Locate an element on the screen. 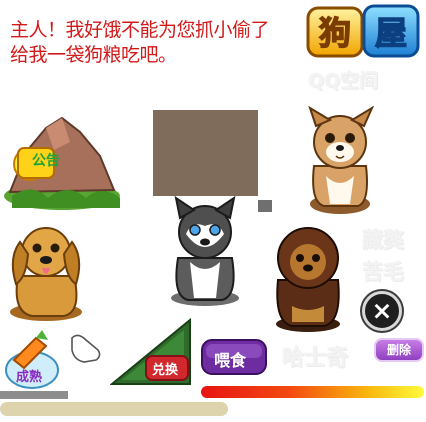 The image size is (426, 422). dog-label-tan: 苦毛 is located at coordinates (383, 272).